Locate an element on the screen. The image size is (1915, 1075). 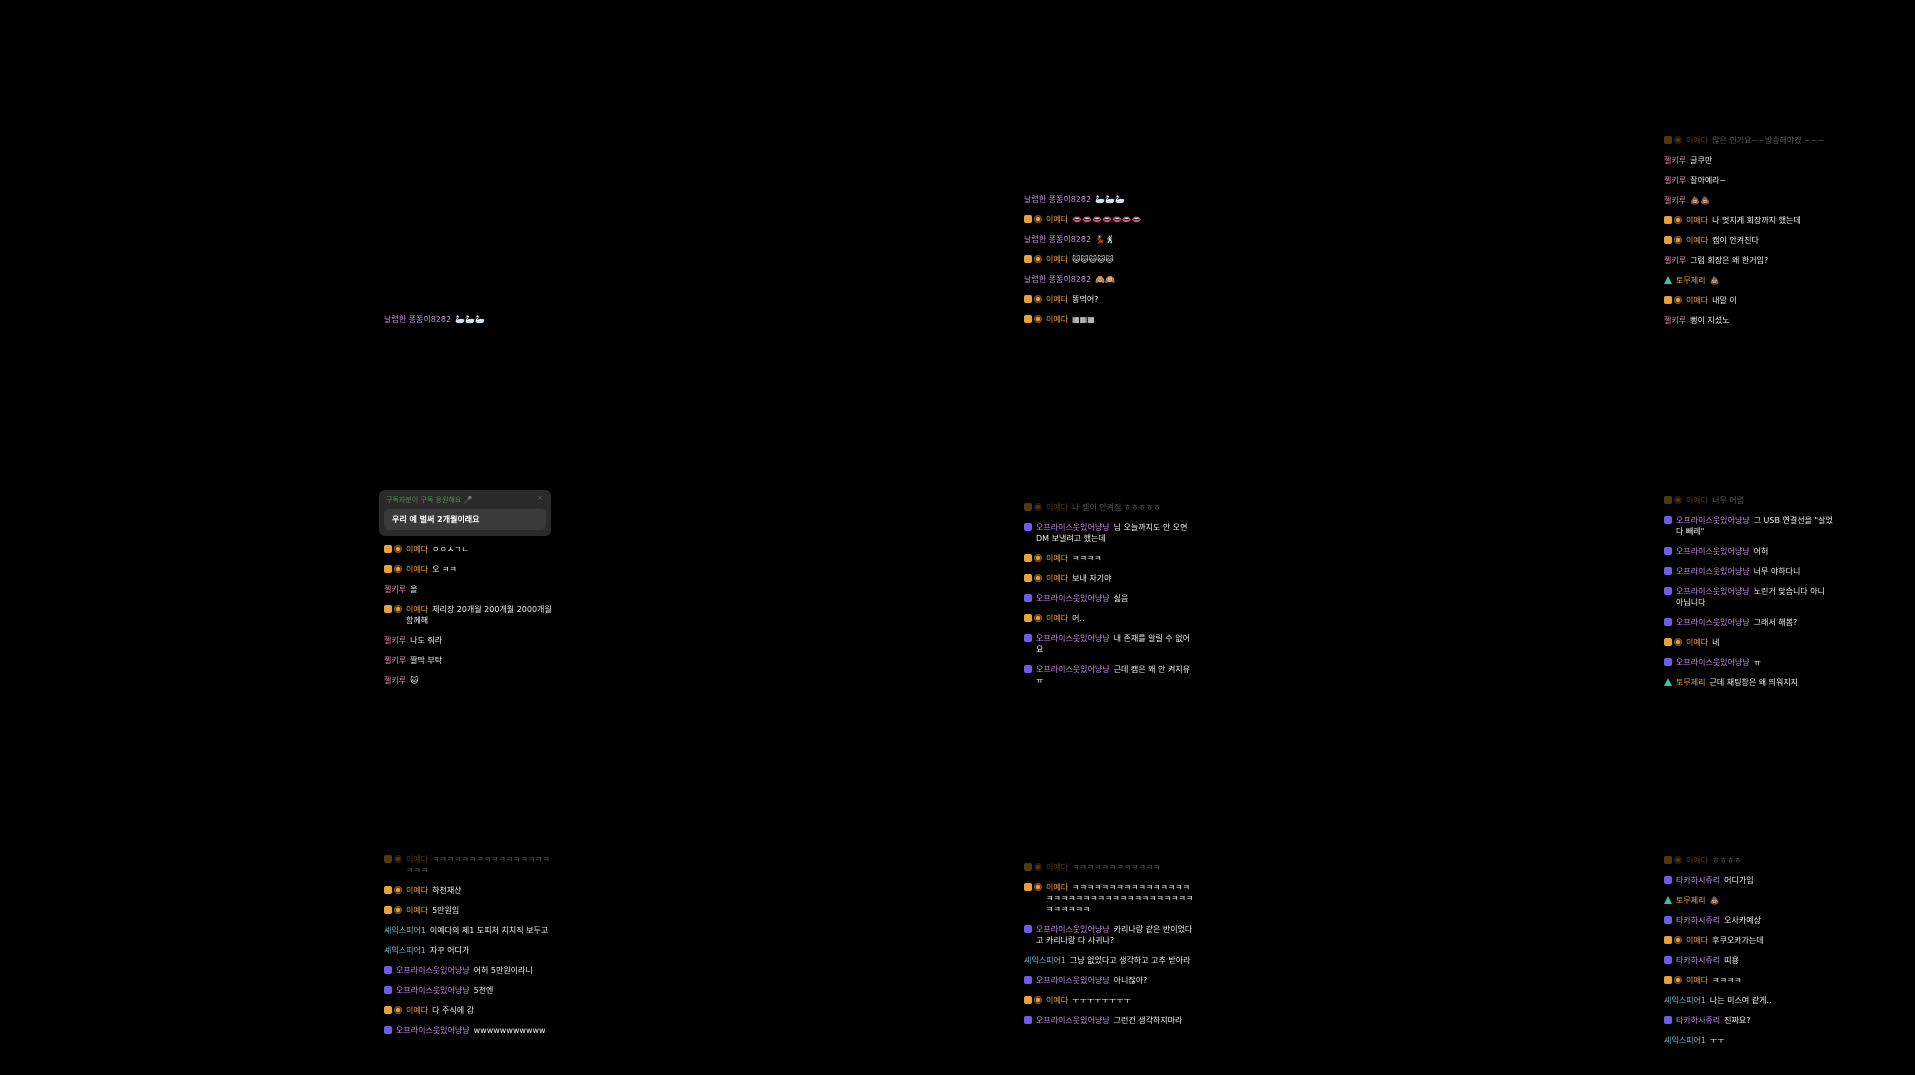
chat-message: 젤키루 그럼 회장은 왜 한거임? is located at coordinates (1749, 260).